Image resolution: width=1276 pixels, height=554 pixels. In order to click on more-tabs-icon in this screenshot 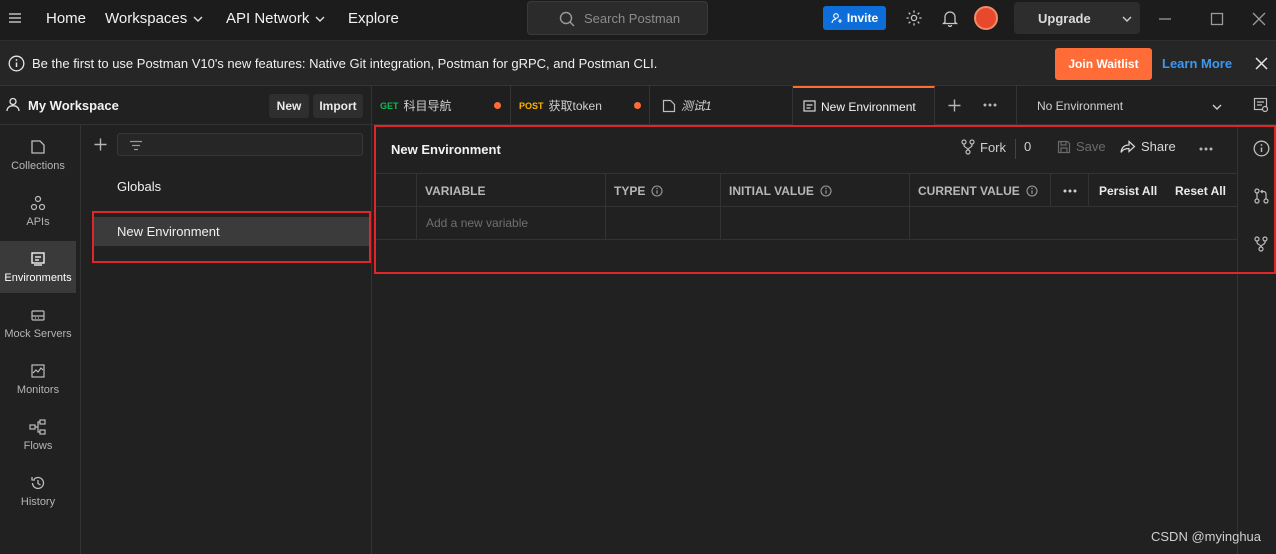, I will do `click(990, 105)`.